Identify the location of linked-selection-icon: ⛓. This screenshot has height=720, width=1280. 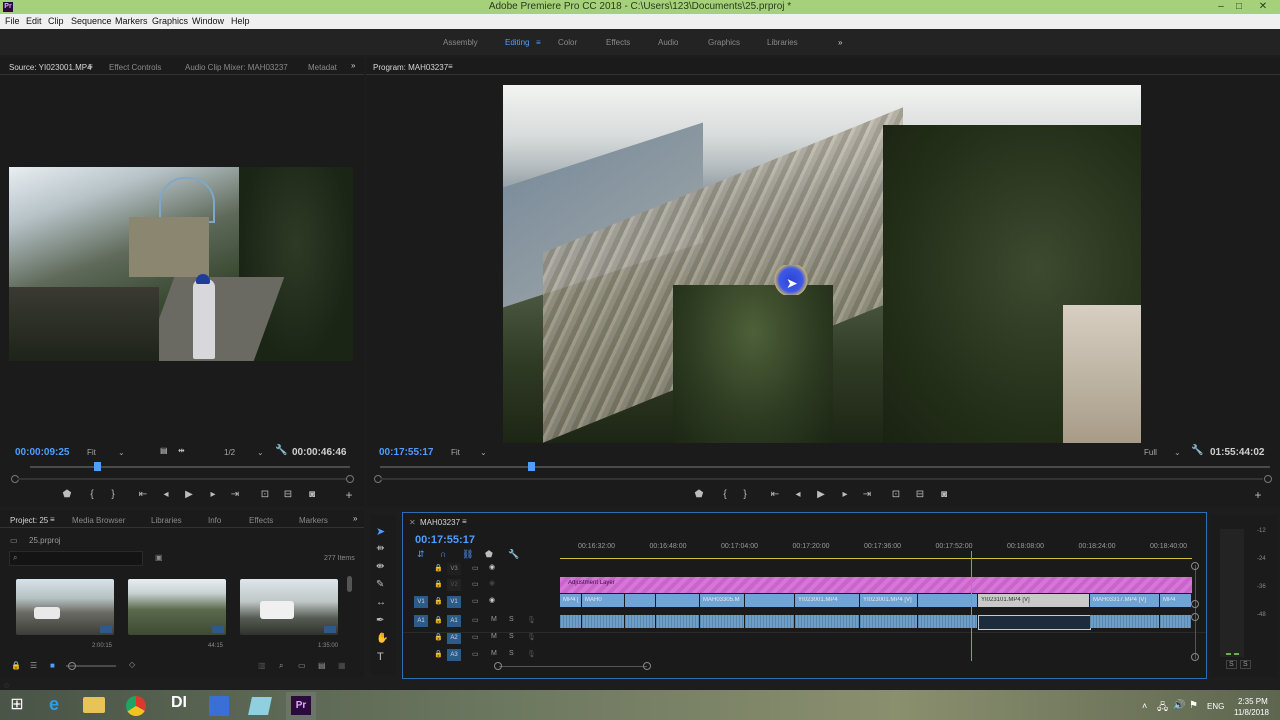
(467, 554).